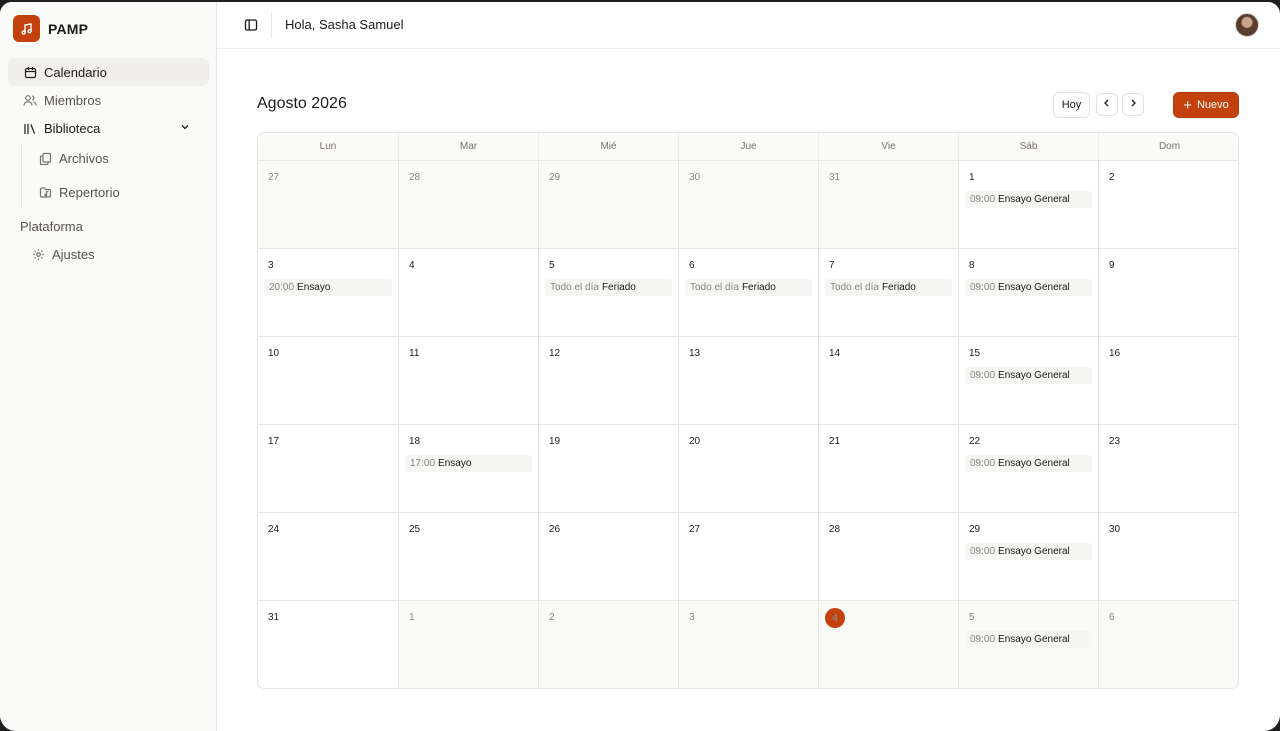 The width and height of the screenshot is (1280, 731). Describe the element at coordinates (21, 176) in the screenshot. I see `submenu-guide` at that location.